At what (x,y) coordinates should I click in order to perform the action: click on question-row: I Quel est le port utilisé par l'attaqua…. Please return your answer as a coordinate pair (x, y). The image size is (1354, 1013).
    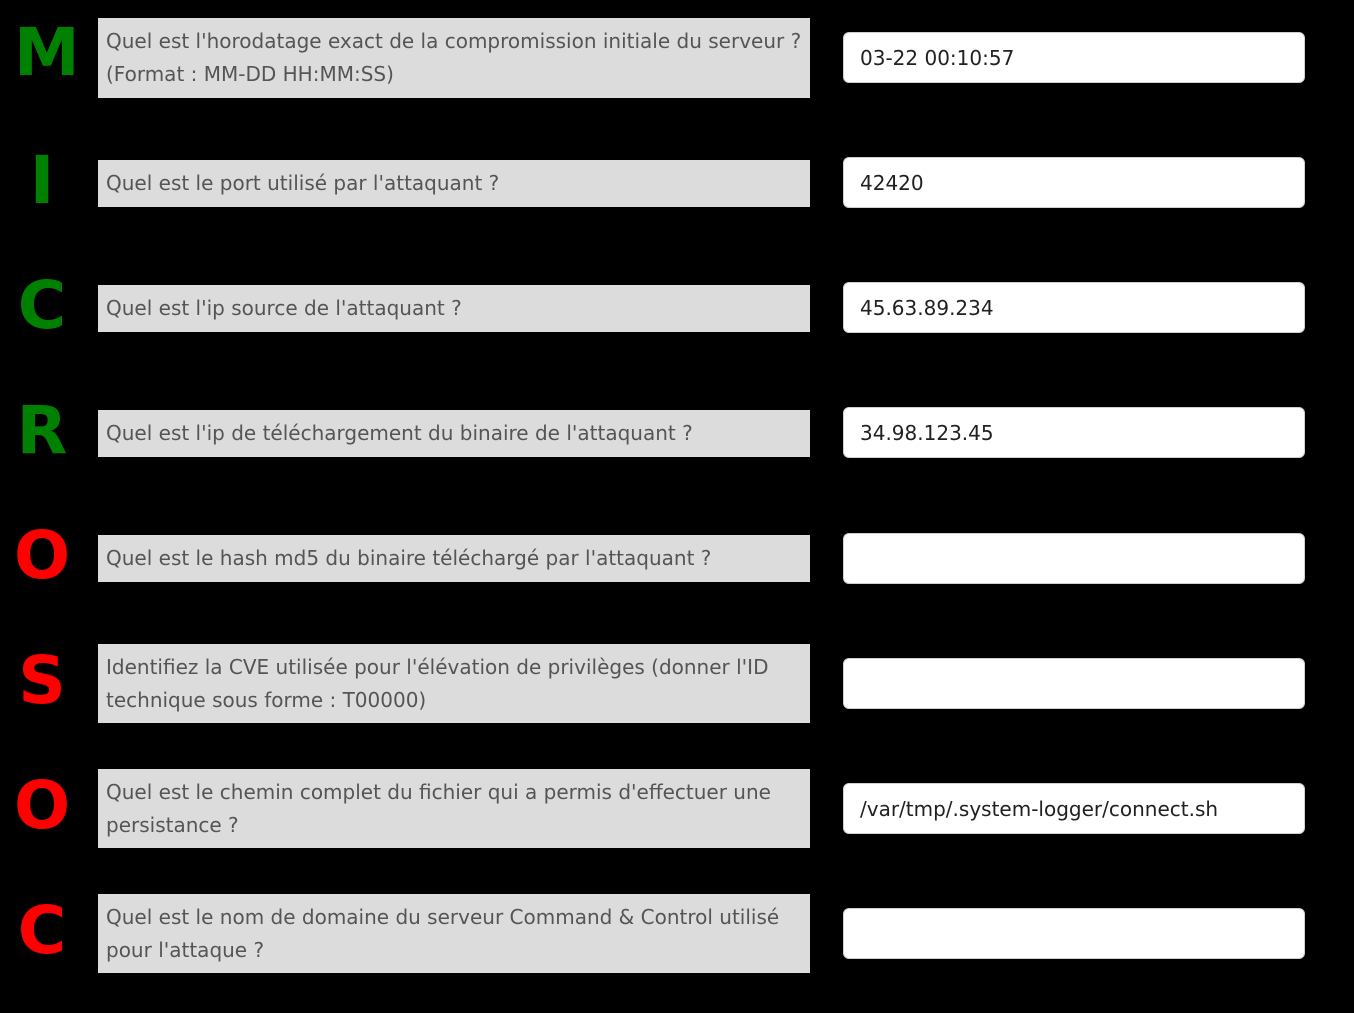
    Looking at the image, I should click on (677, 187).